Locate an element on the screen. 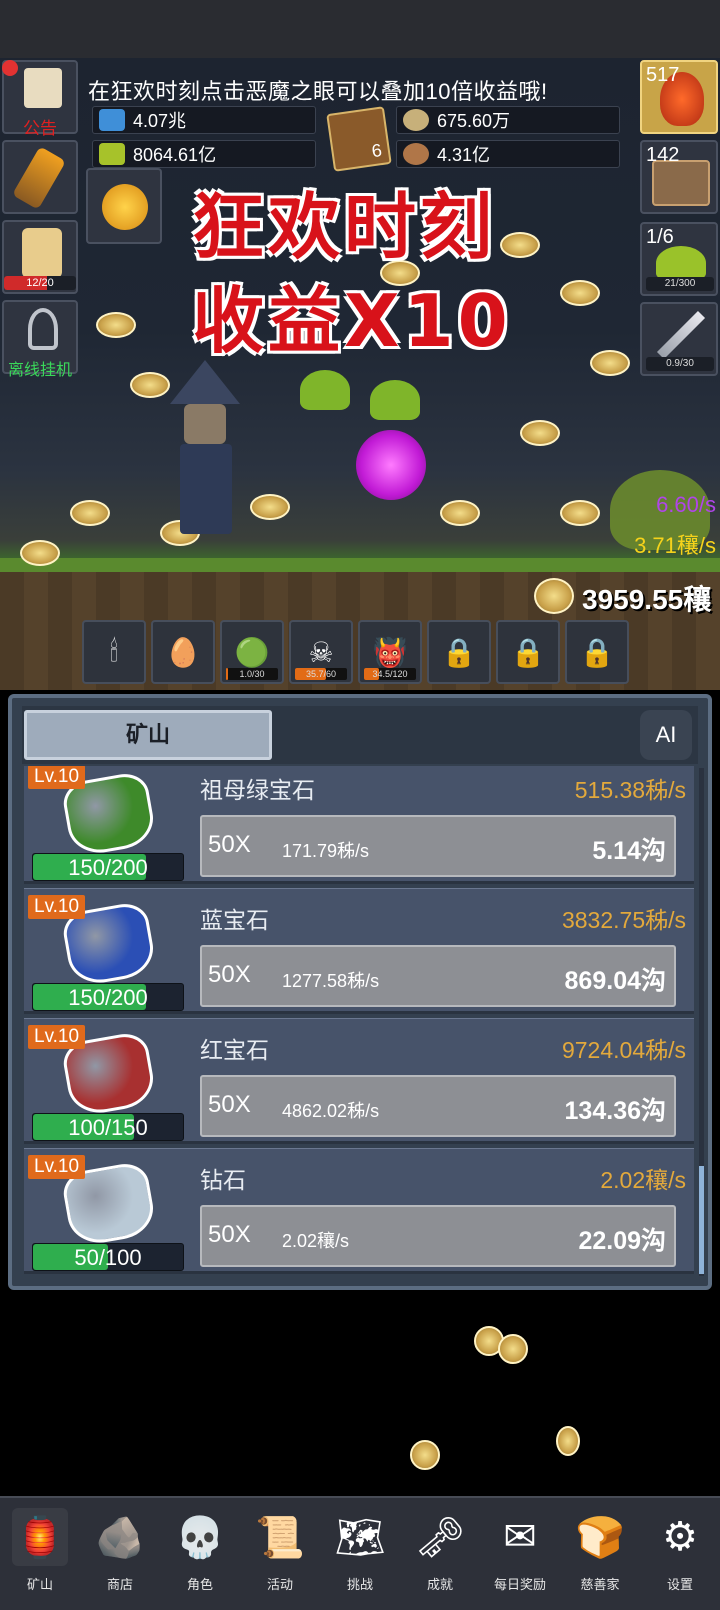 The height and width of the screenshot is (1610, 720). gem-name: 蓝宝石 is located at coordinates (234, 920).